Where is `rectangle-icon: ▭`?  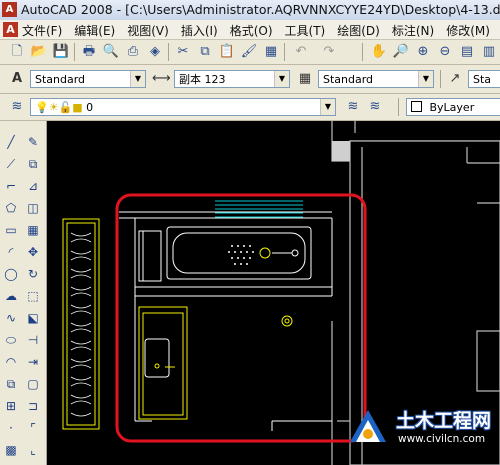
rectangle-icon: ▭ is located at coordinates (11, 230).